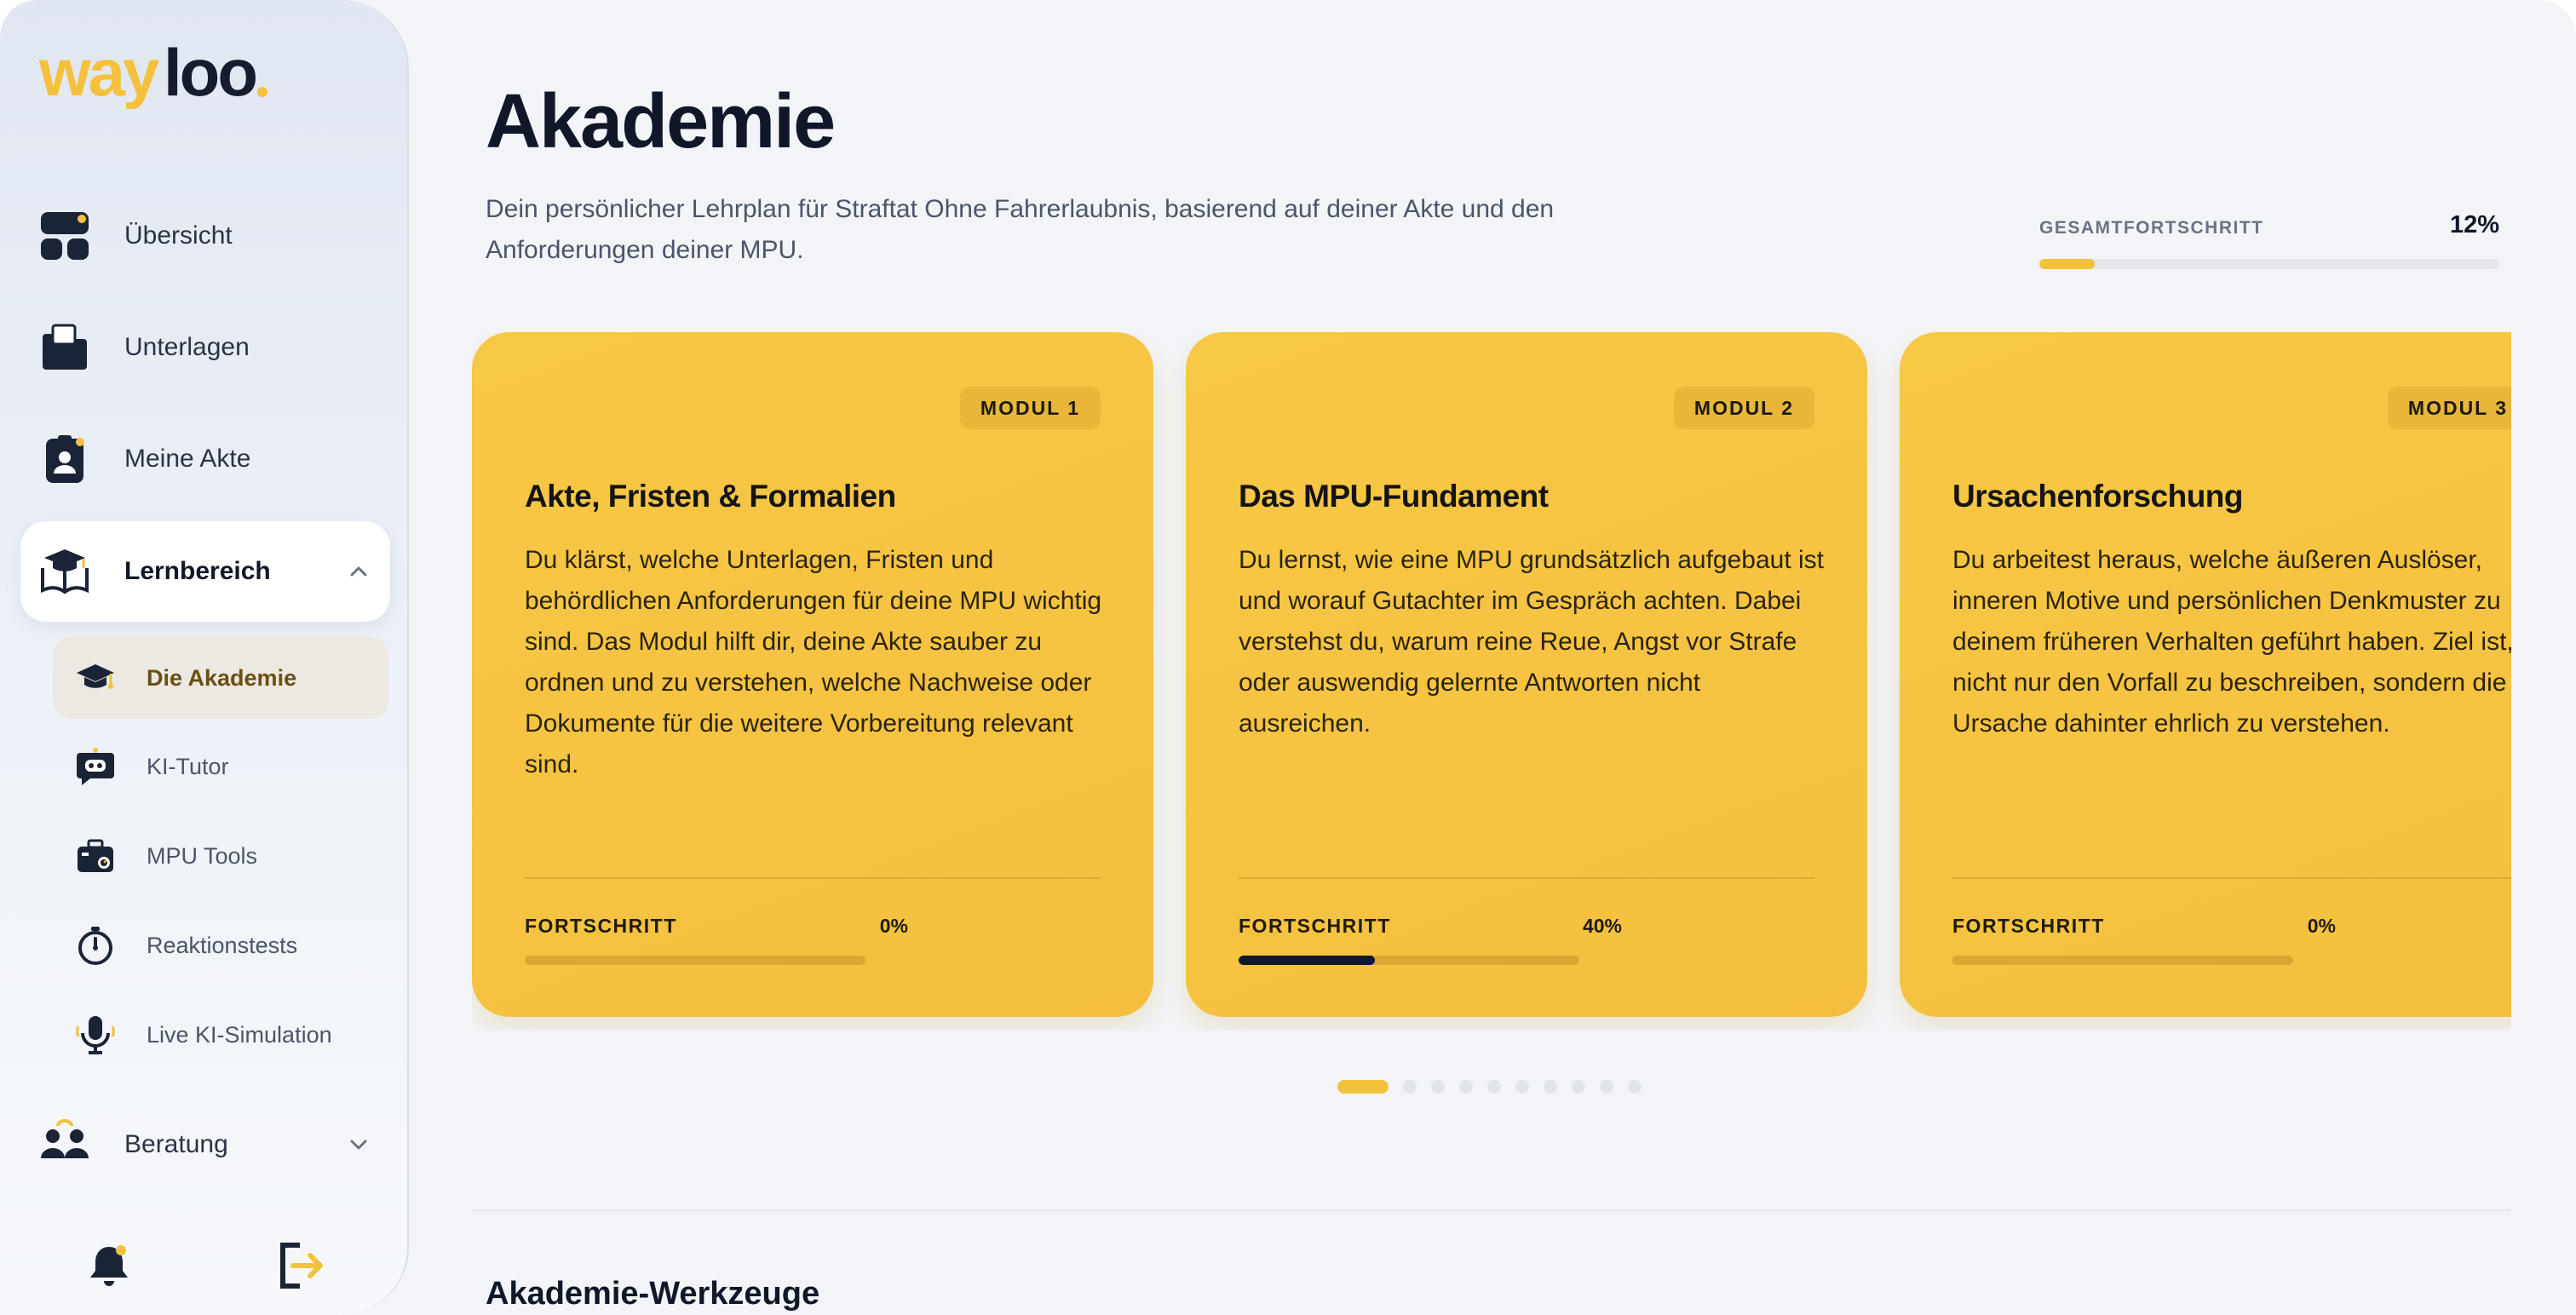 Image resolution: width=2576 pixels, height=1315 pixels. What do you see at coordinates (99, 72) in the screenshot?
I see `svg-text: way` at bounding box center [99, 72].